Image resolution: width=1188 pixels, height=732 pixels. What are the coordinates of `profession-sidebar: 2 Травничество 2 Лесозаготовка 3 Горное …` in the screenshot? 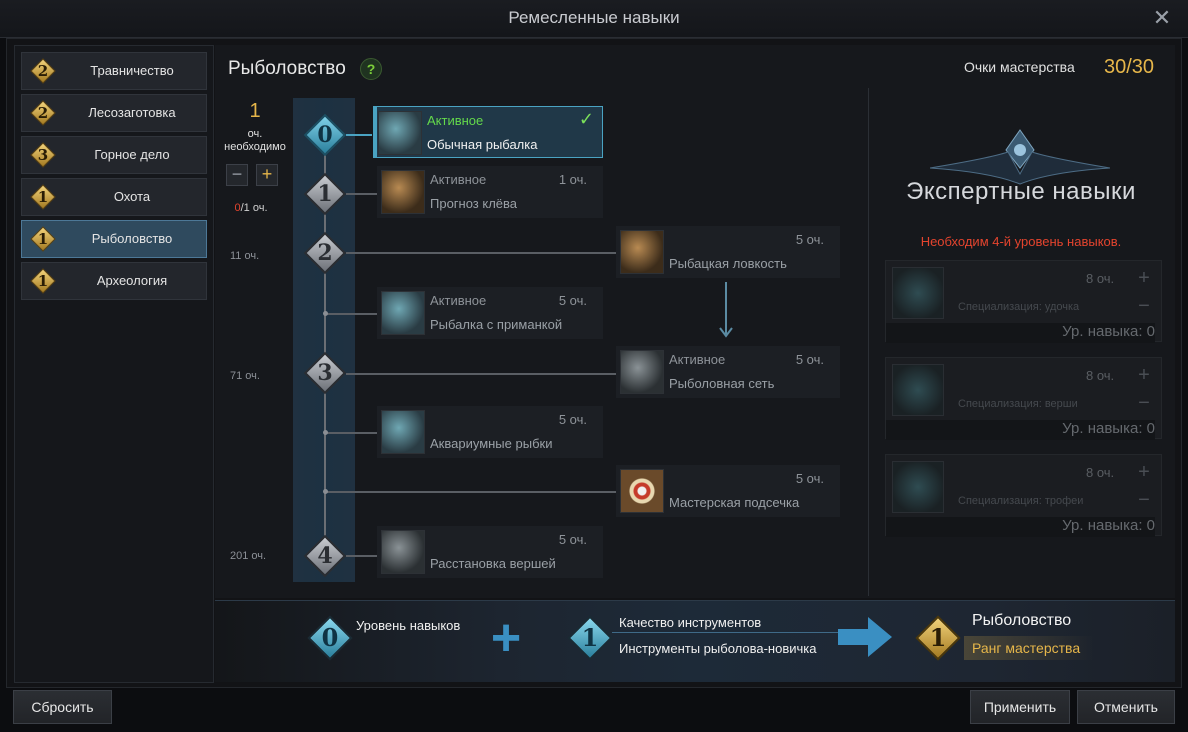 It's located at (114, 364).